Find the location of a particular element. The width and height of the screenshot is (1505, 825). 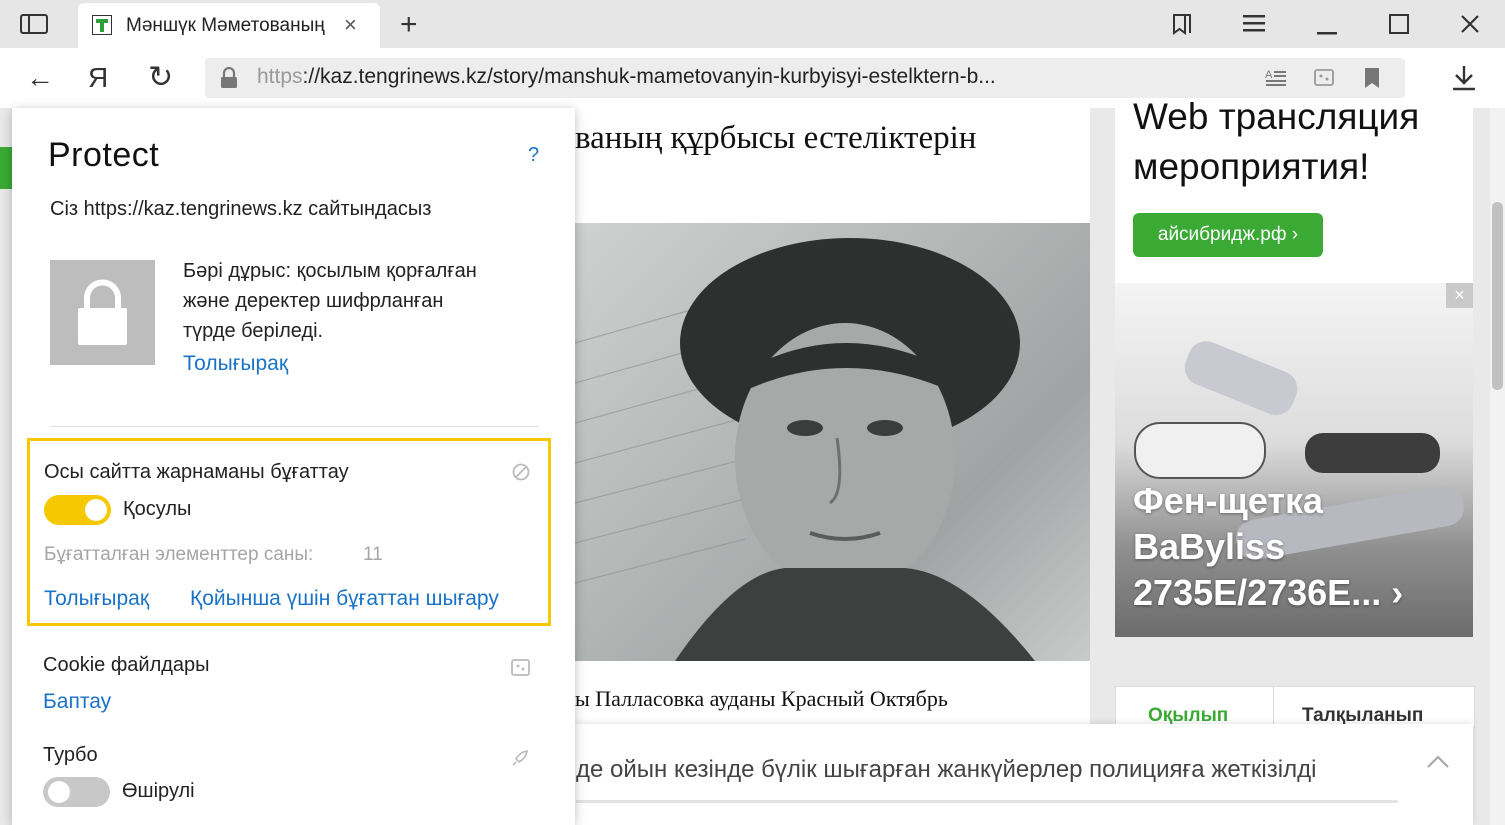

ad-cta-button: айсибридж.рф › is located at coordinates (1228, 235).